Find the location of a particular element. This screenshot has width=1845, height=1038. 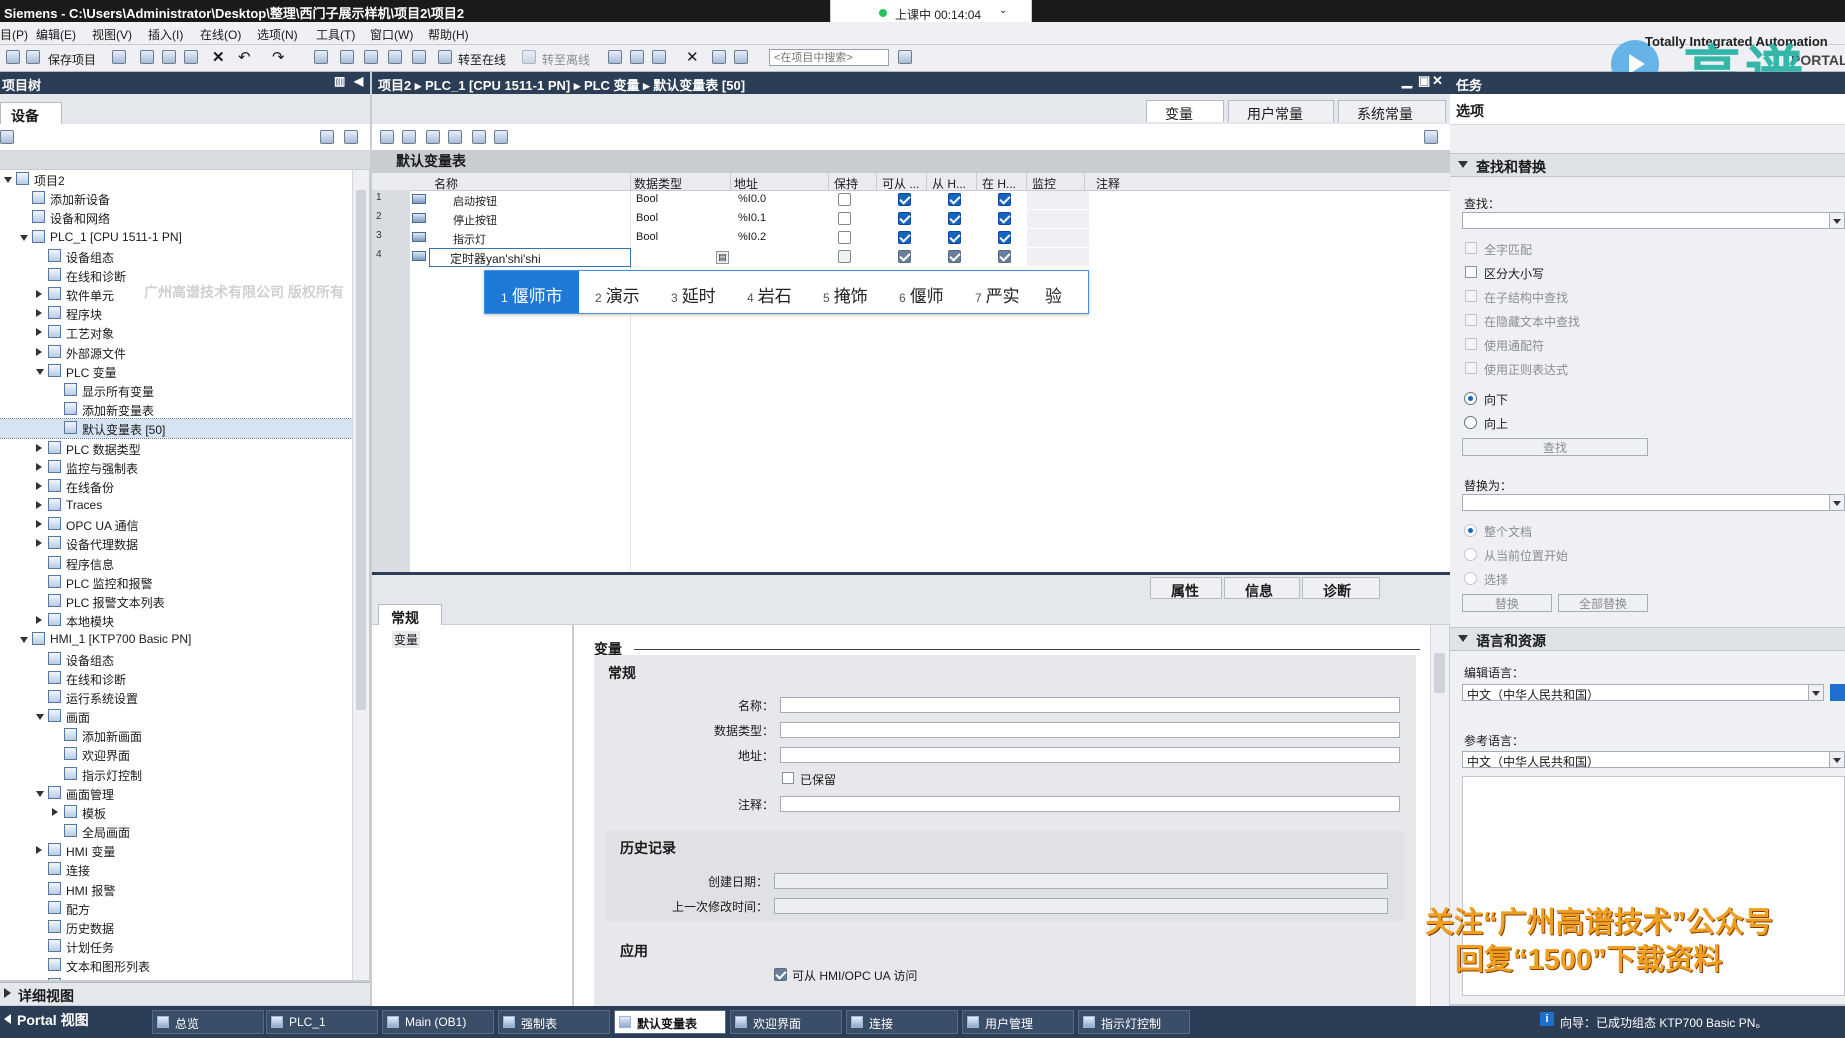

delete-icon: ✕ is located at coordinates (218, 57).